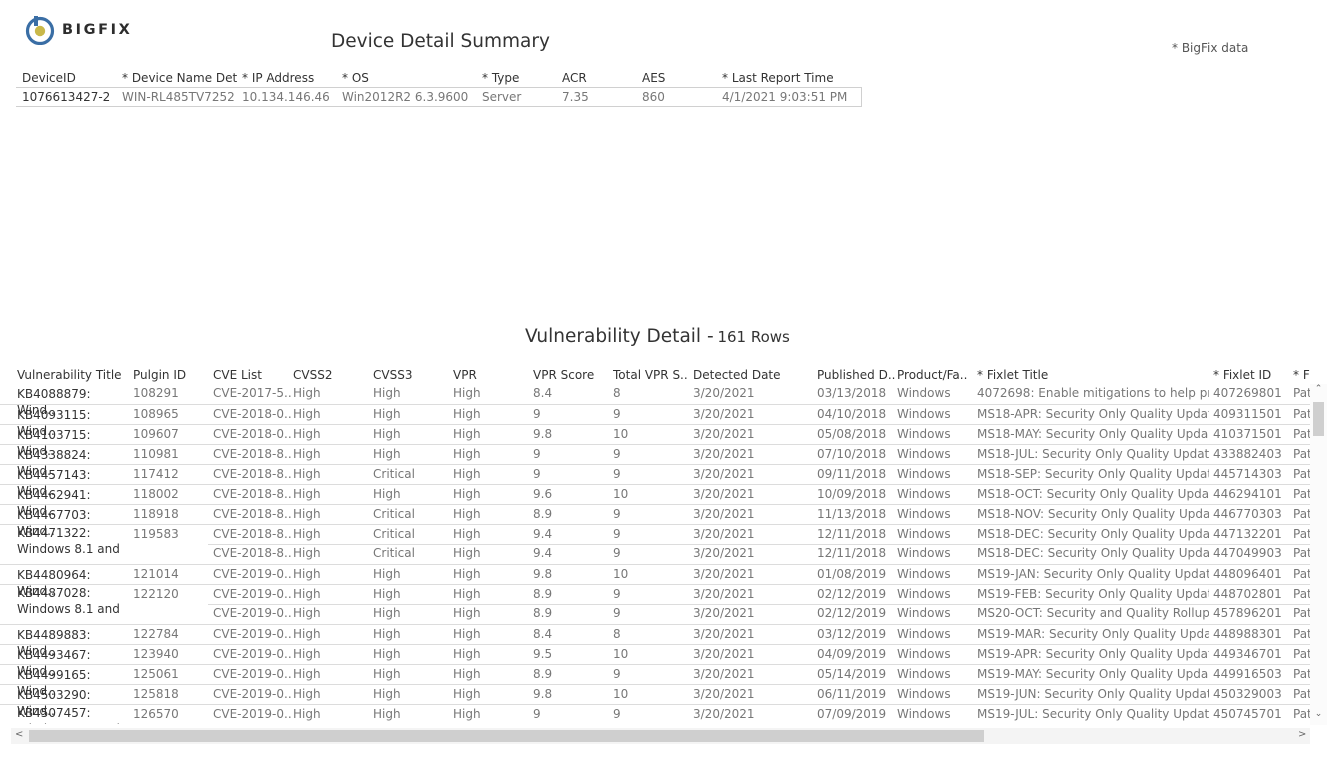  Describe the element at coordinates (252, 375) in the screenshot. I see `column-header-cve-list: CVE List` at that location.